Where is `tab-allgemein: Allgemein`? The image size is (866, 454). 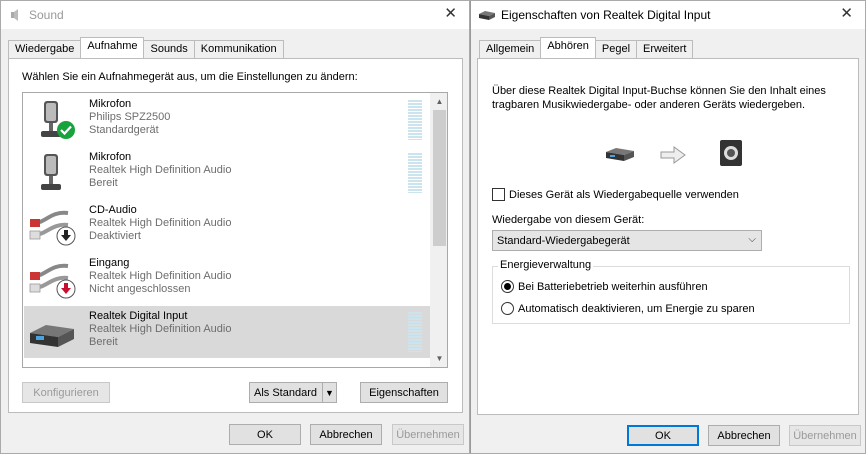
tab-allgemein: Allgemein is located at coordinates (510, 49).